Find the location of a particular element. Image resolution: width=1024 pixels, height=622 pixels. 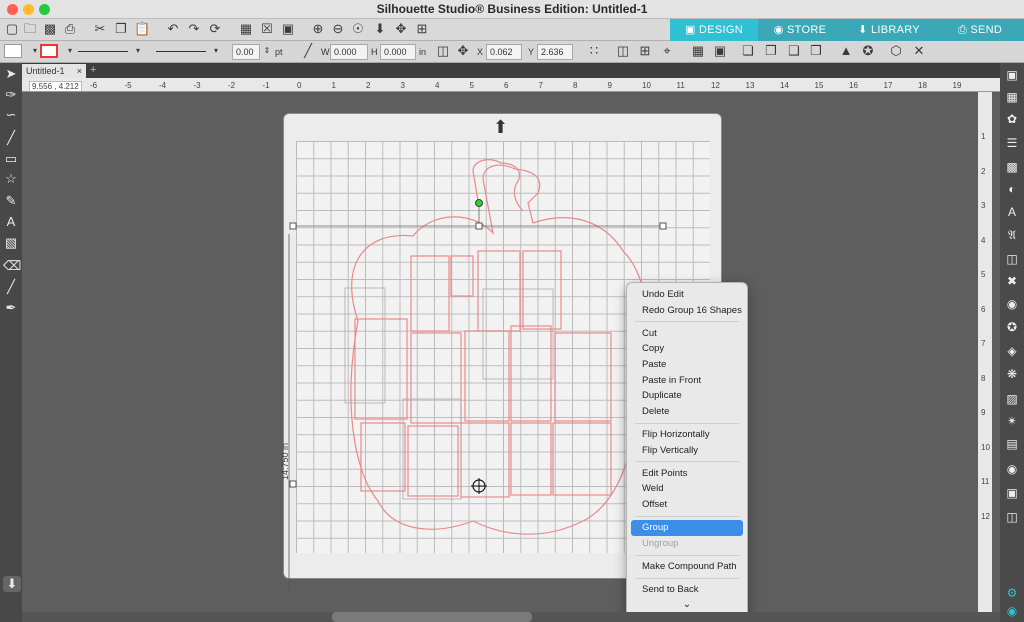

menu-item-delete: Delete is located at coordinates (687, 412).